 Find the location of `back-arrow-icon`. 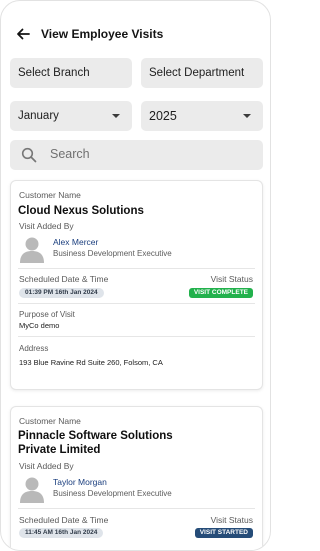

back-arrow-icon is located at coordinates (23, 34).